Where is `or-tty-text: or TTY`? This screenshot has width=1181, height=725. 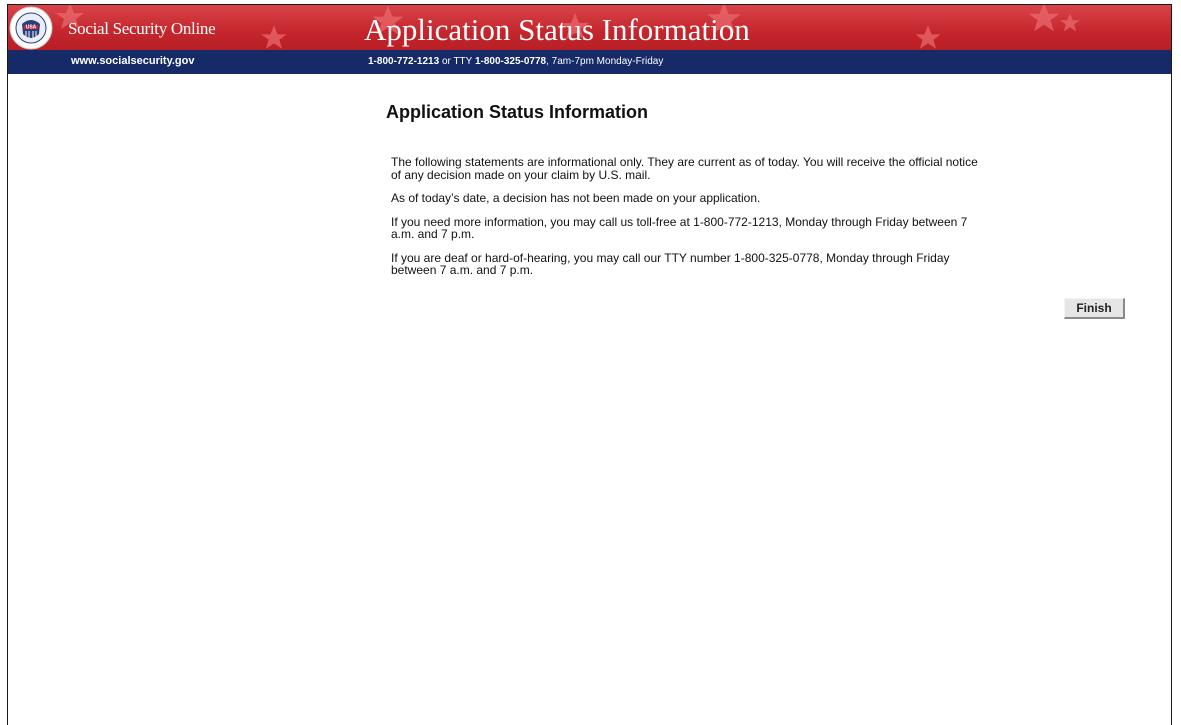
or-tty-text: or TTY is located at coordinates (457, 61).